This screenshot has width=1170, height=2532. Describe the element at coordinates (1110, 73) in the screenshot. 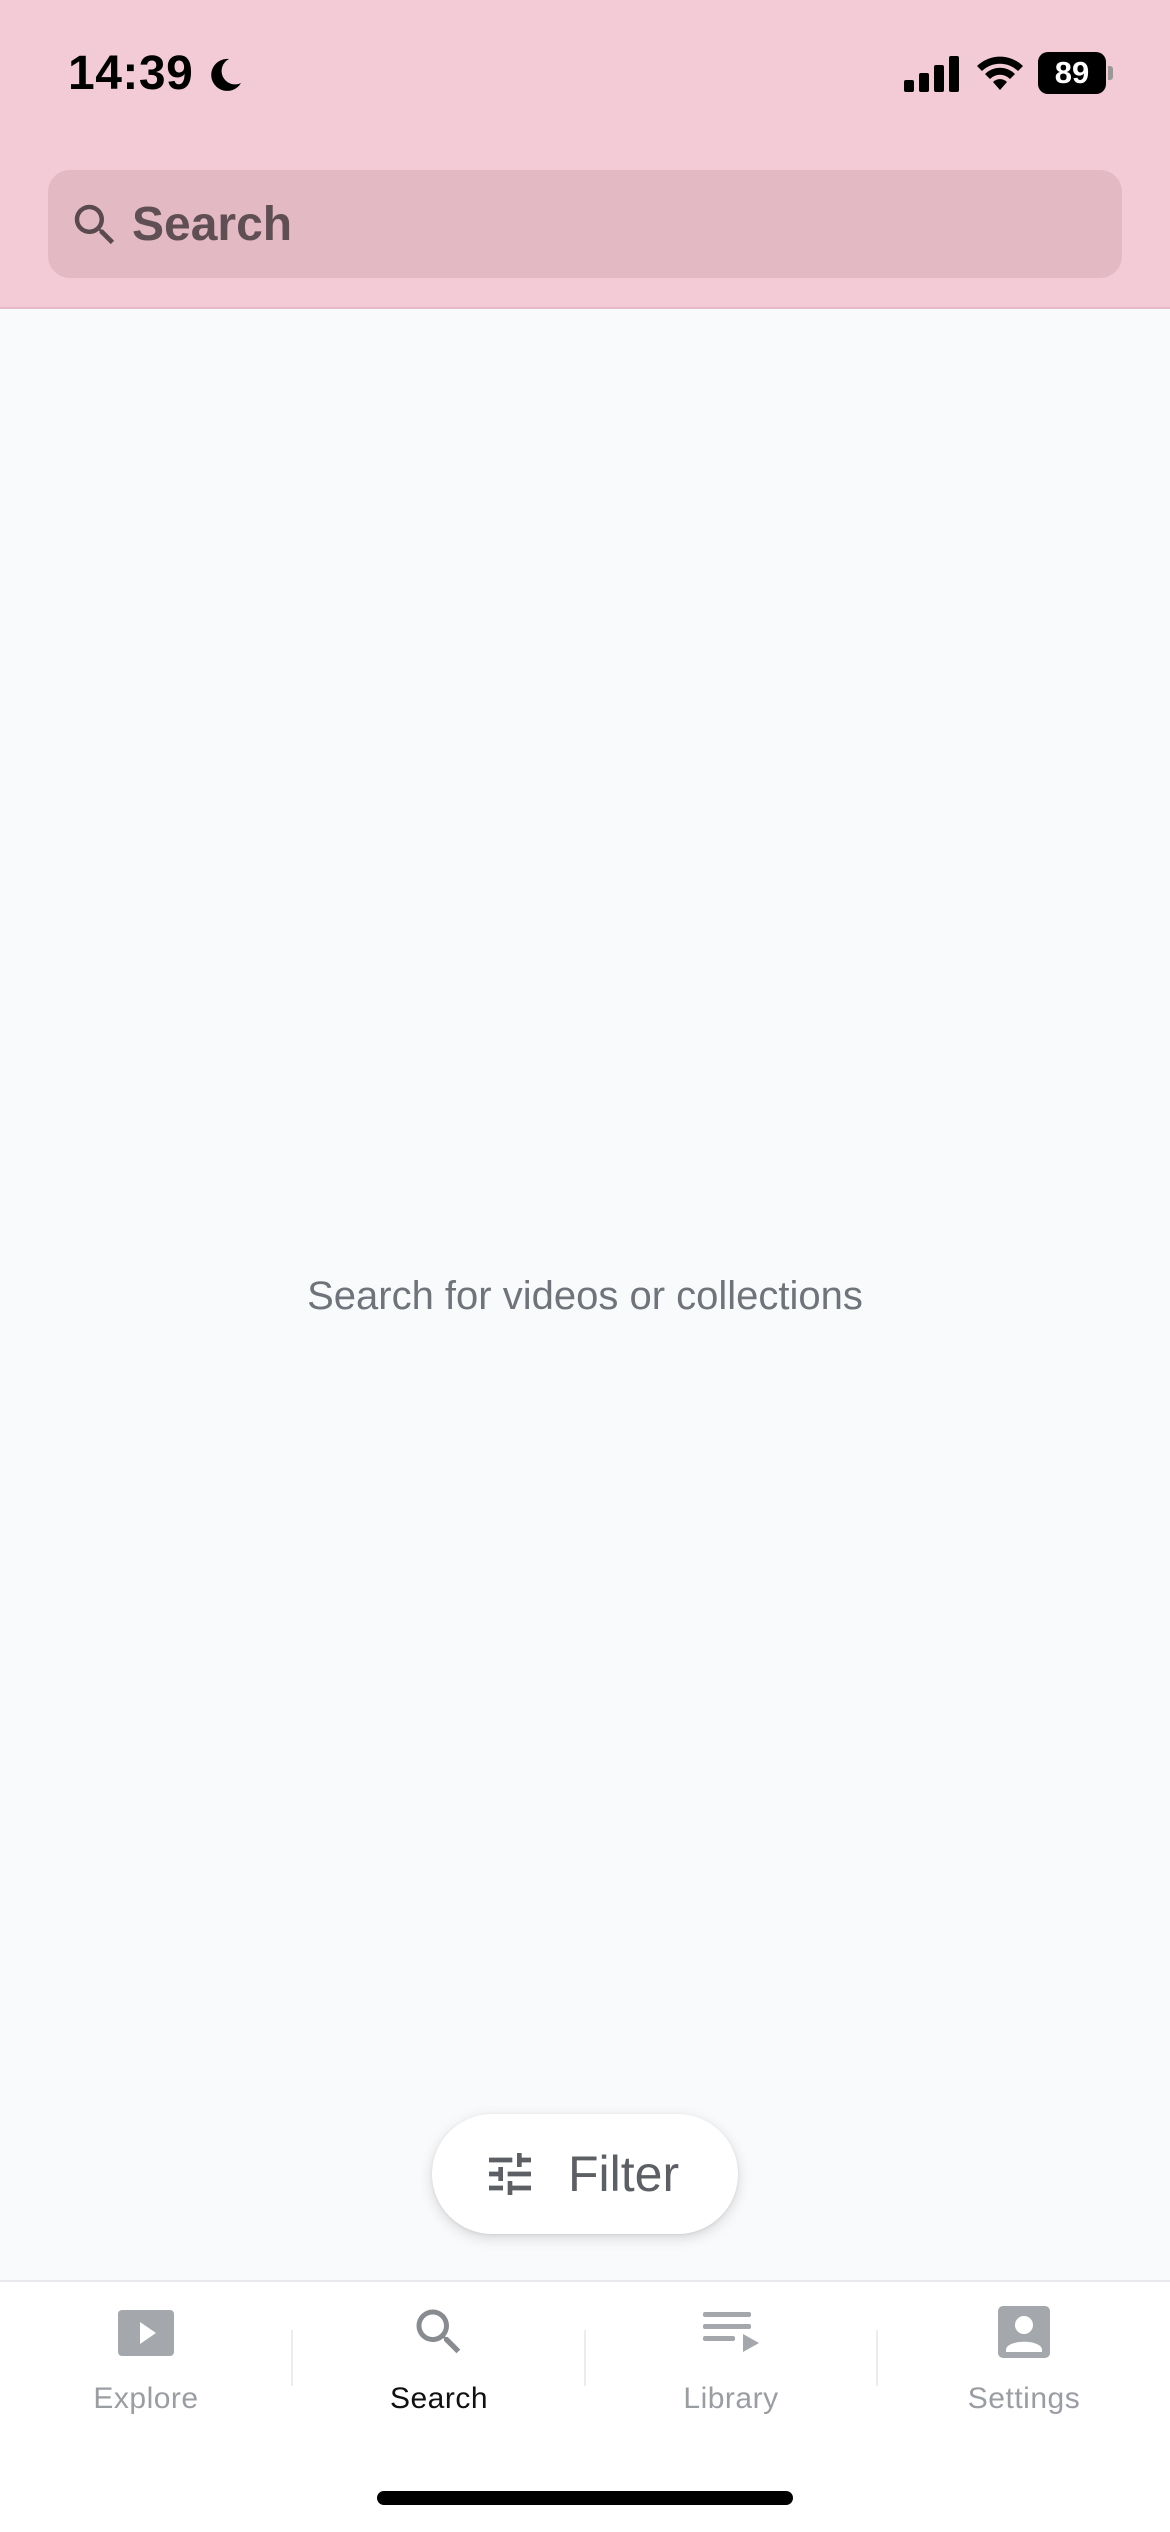

I see `battery-cap` at that location.